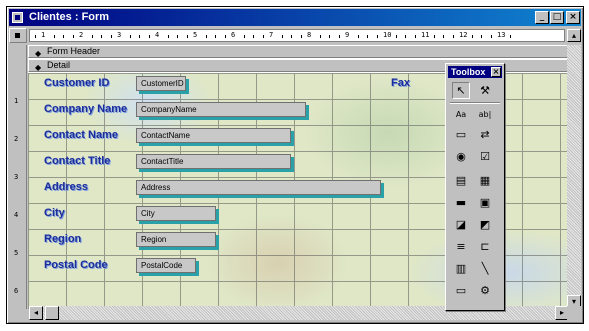 Image resolution: width=589 pixels, height=331 pixels. Describe the element at coordinates (16, 215) in the screenshot. I see `vertical-ruler-number: 4` at that location.